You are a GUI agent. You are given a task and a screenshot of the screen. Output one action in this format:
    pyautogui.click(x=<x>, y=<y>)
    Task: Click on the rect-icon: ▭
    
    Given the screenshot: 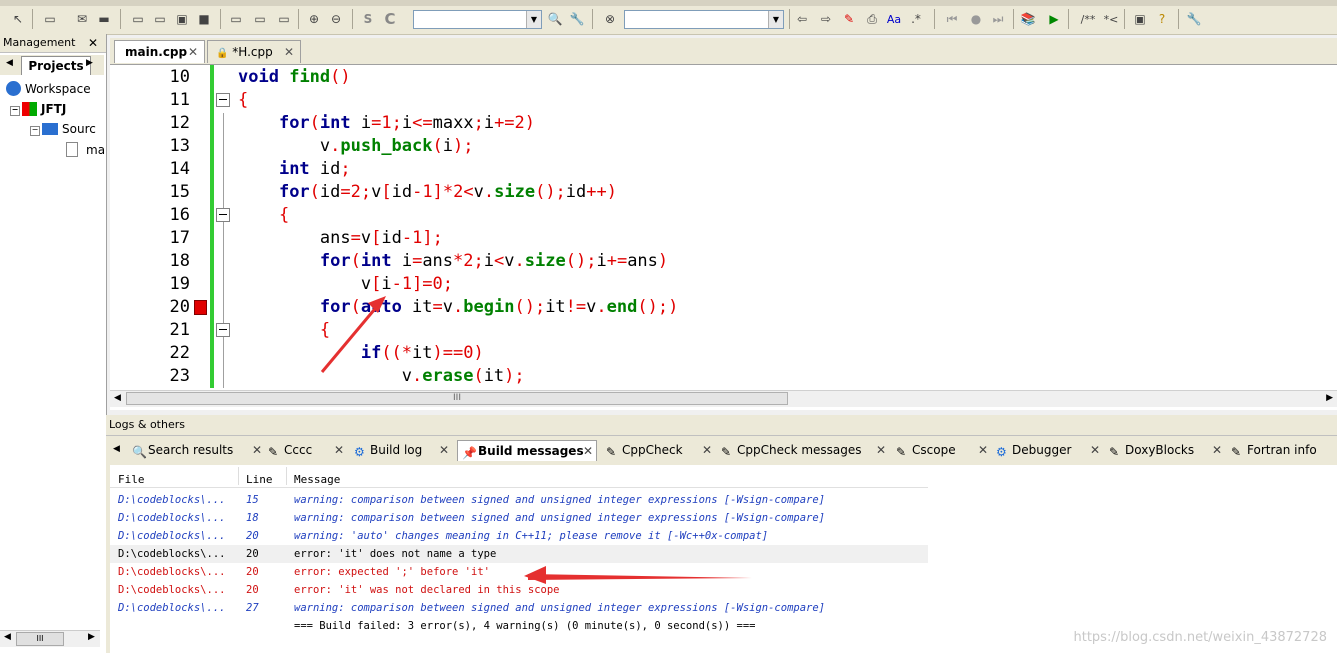 What is the action you would take?
    pyautogui.click(x=50, y=19)
    